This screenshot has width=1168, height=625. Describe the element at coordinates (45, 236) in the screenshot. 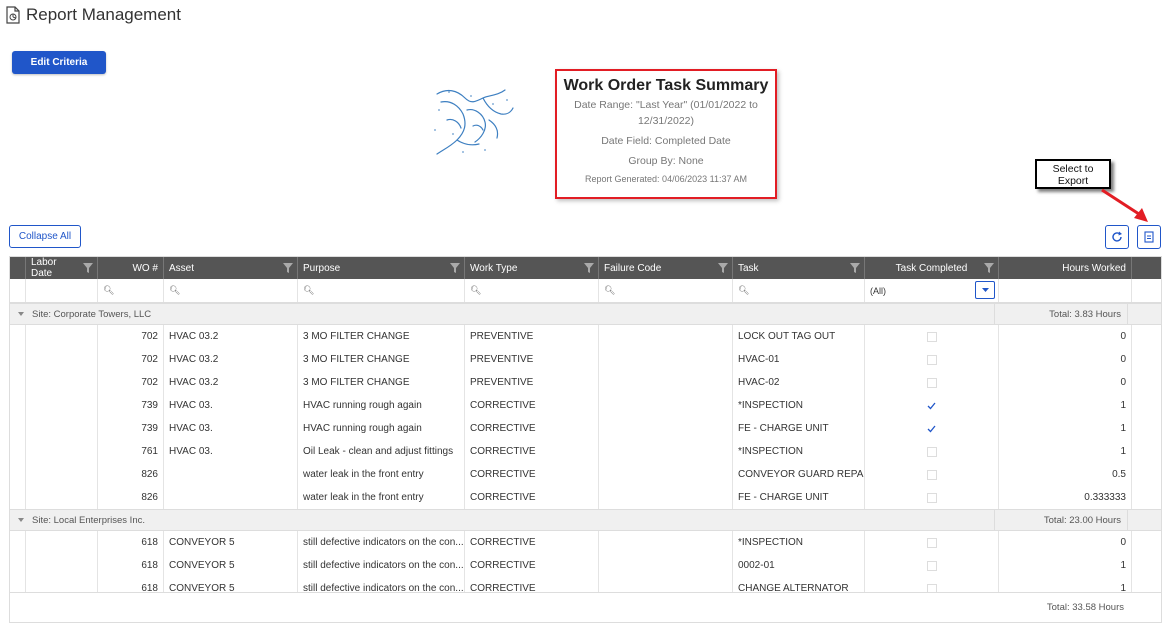

I see `collapse-all-button: Collapse All` at that location.